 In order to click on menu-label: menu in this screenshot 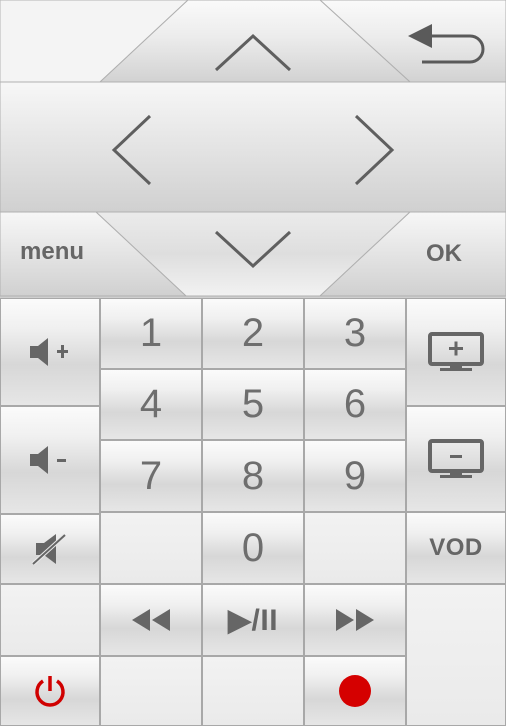, I will do `click(52, 251)`.